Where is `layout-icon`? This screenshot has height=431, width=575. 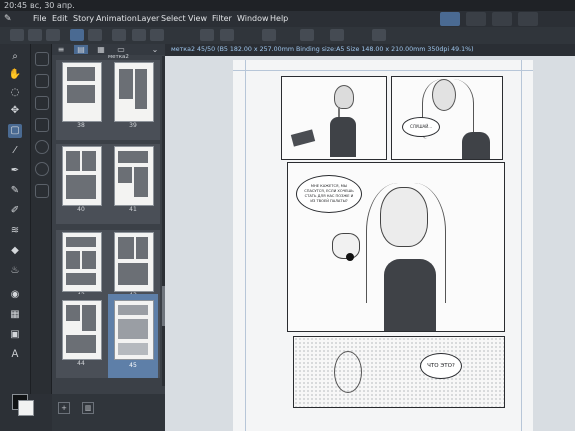
layout-icon is located at coordinates (476, 19).